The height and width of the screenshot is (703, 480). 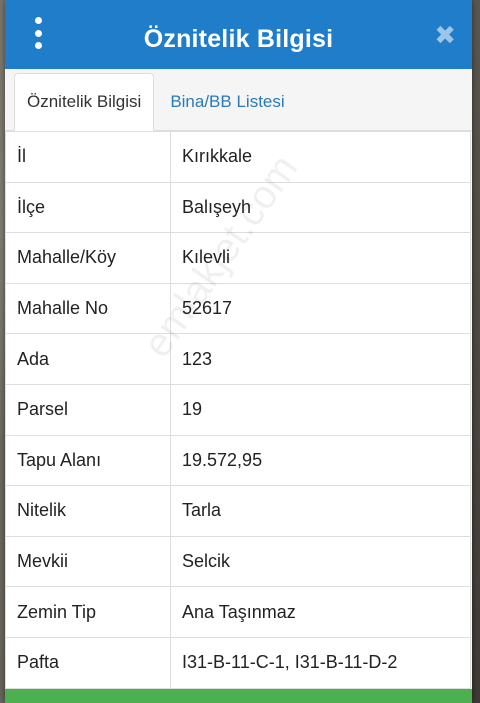 What do you see at coordinates (88, 308) in the screenshot?
I see `attribute-key: Mahalle No` at bounding box center [88, 308].